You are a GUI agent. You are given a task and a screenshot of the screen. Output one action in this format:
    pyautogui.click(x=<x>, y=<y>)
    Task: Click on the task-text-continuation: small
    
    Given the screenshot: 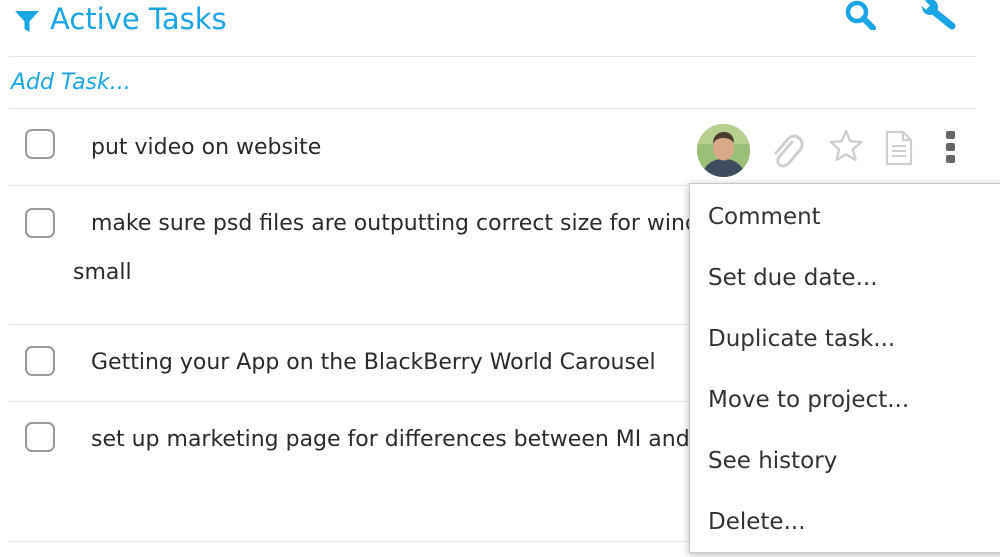 What is the action you would take?
    pyautogui.click(x=102, y=272)
    